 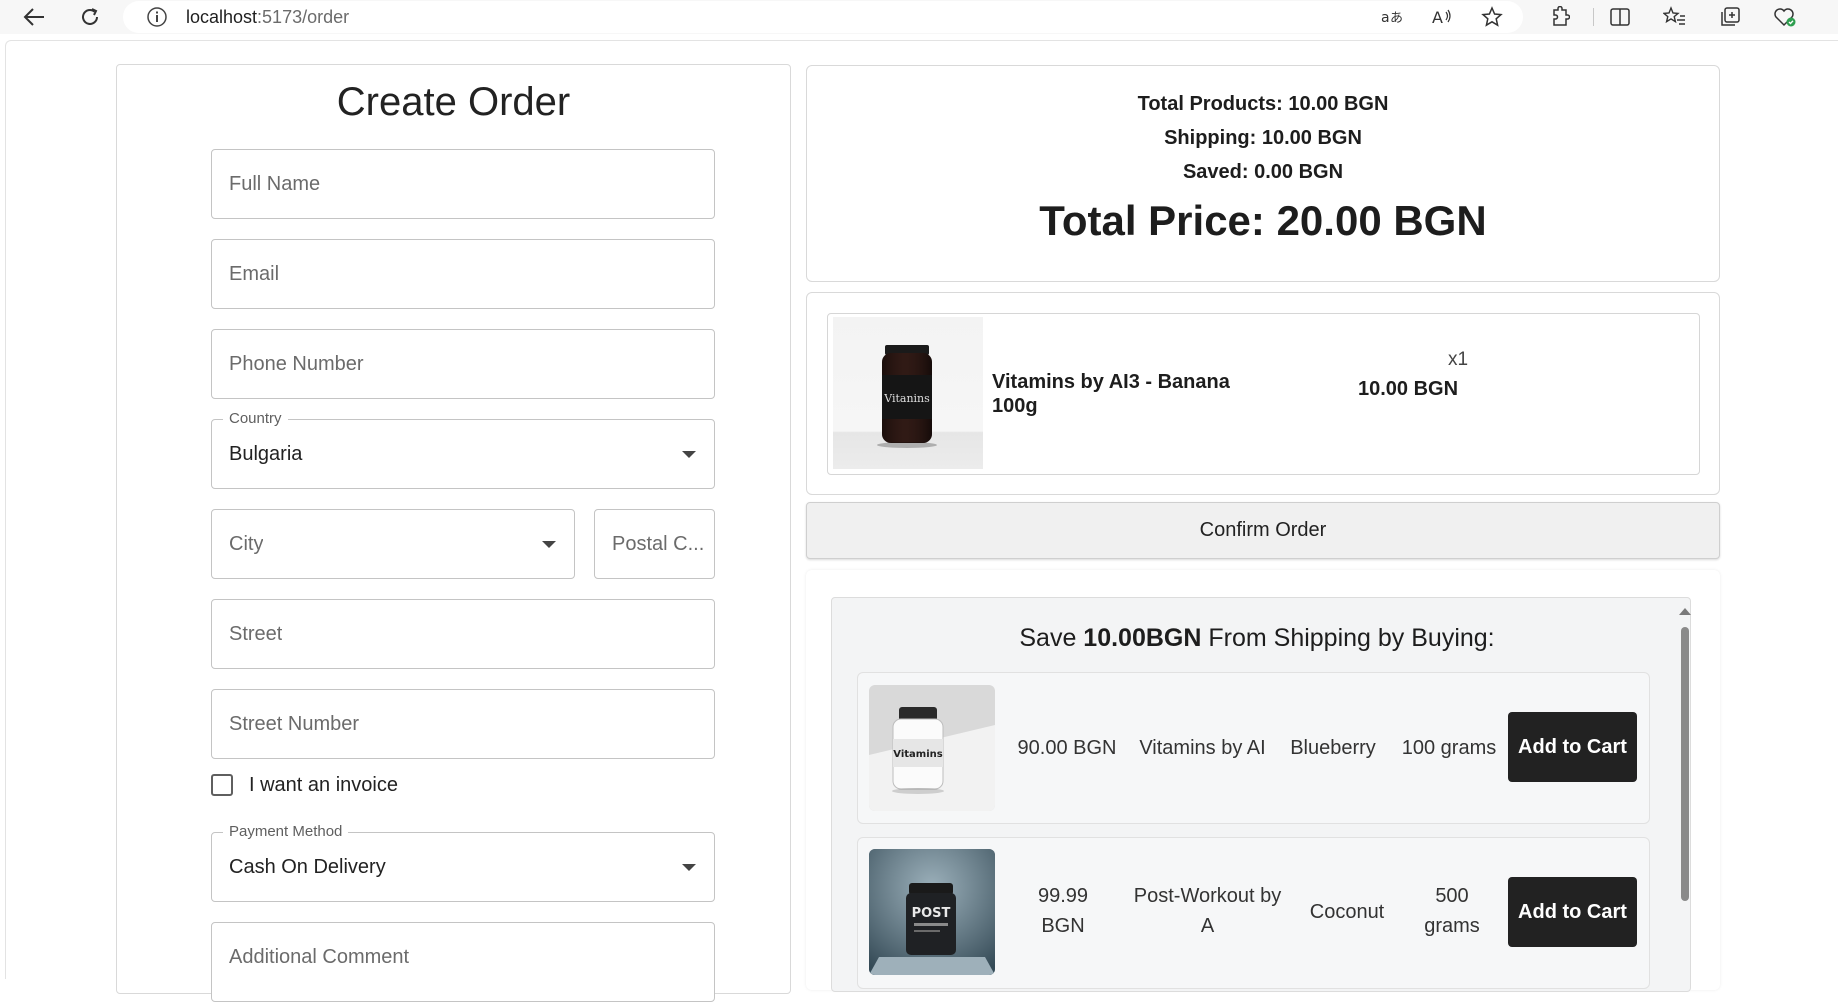 I want to click on favorites-list-icon, so click(x=1675, y=17).